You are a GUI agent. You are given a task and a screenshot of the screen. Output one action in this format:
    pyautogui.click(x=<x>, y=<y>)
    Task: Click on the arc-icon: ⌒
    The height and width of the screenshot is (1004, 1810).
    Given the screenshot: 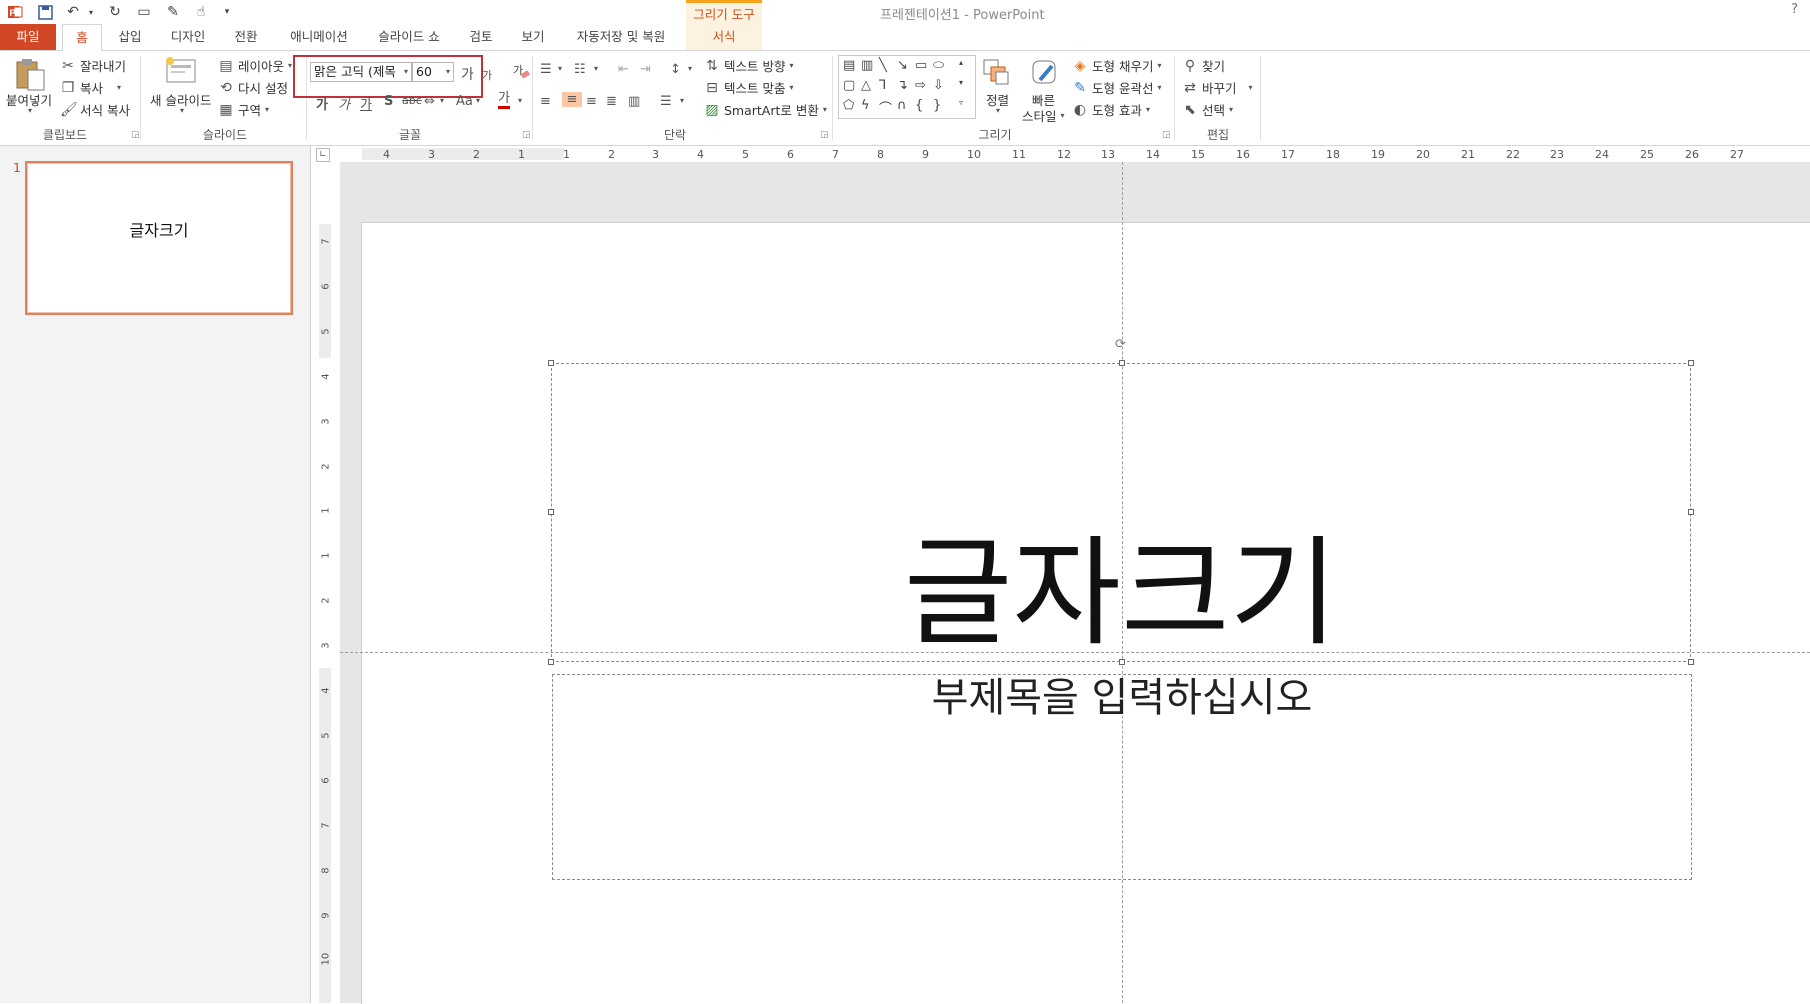 What is the action you would take?
    pyautogui.click(x=885, y=107)
    